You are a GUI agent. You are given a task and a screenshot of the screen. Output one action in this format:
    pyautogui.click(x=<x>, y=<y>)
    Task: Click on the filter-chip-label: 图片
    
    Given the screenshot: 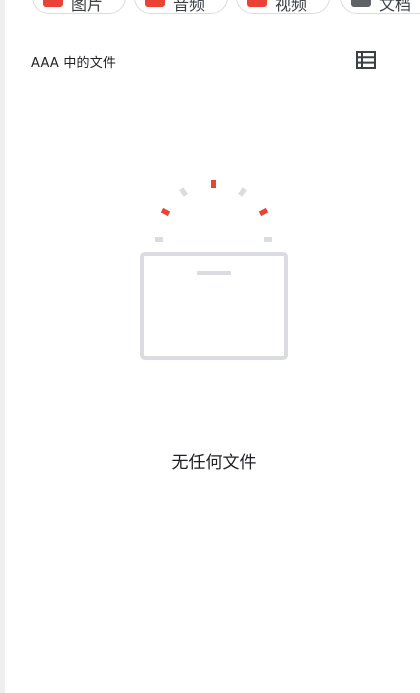 What is the action you would take?
    pyautogui.click(x=87, y=7)
    